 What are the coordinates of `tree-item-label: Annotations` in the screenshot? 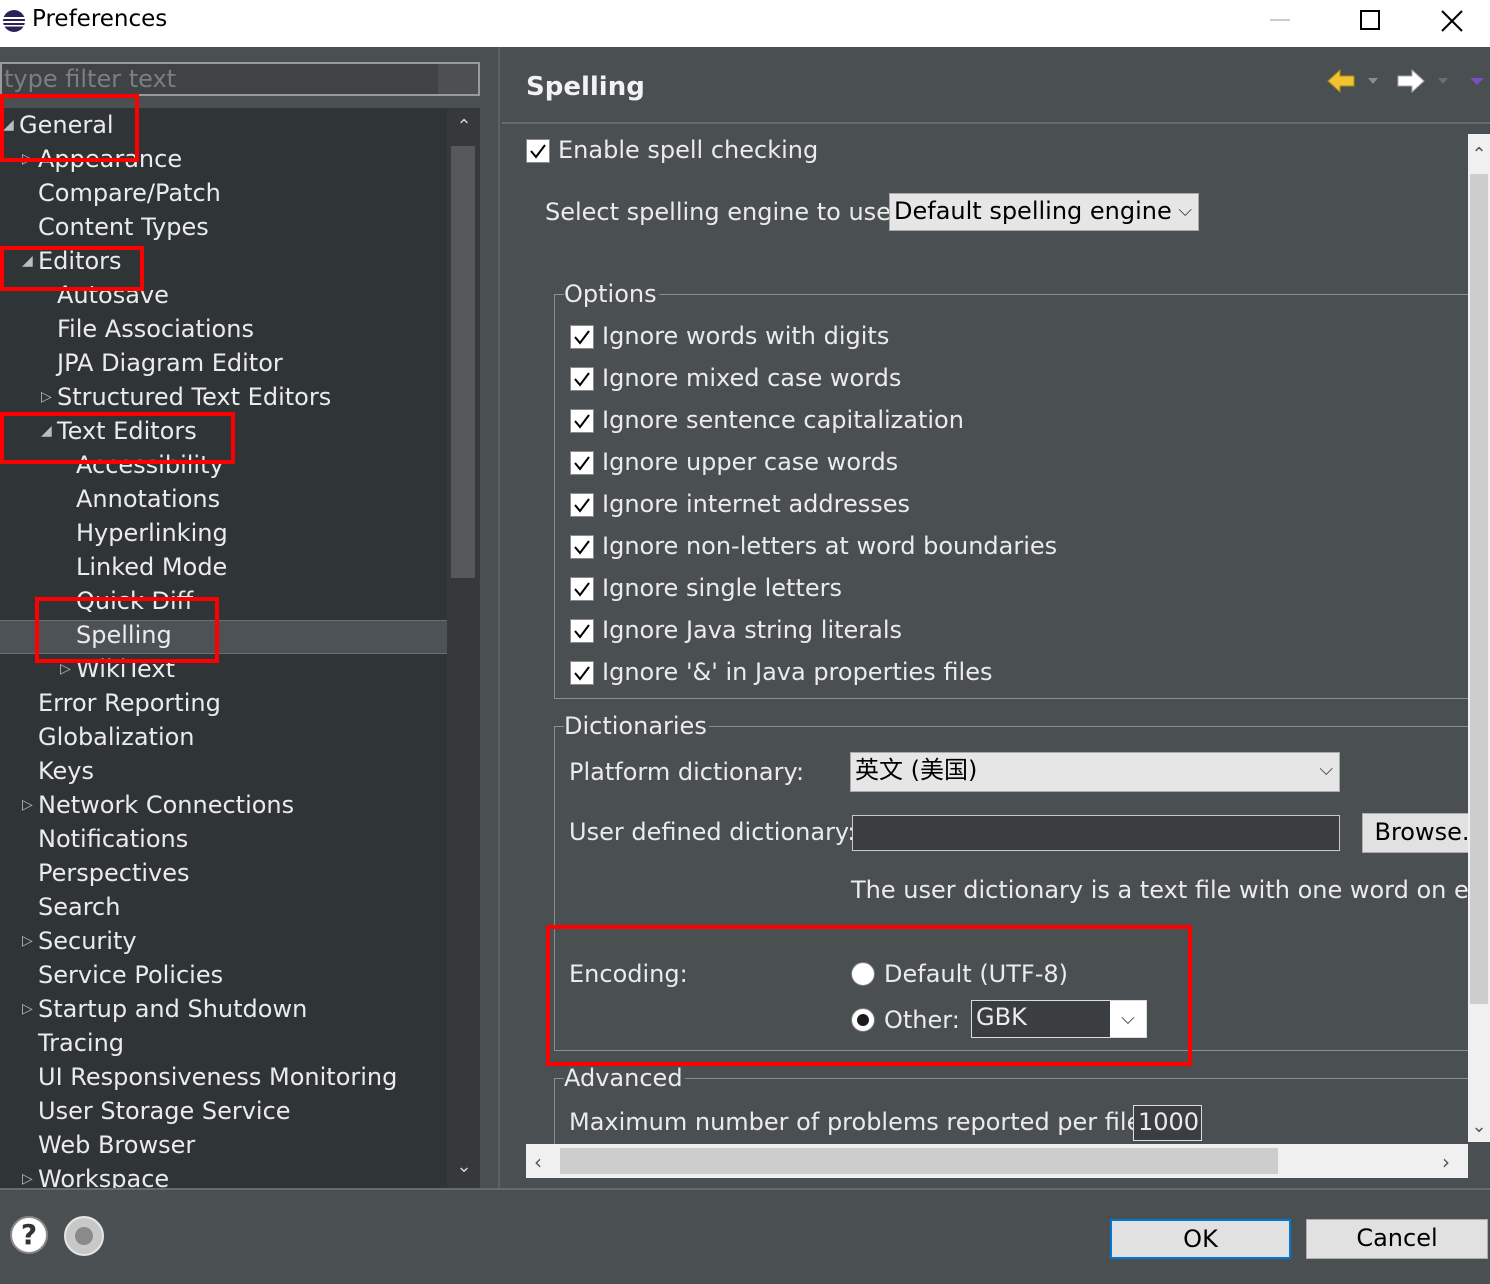 It's located at (148, 499).